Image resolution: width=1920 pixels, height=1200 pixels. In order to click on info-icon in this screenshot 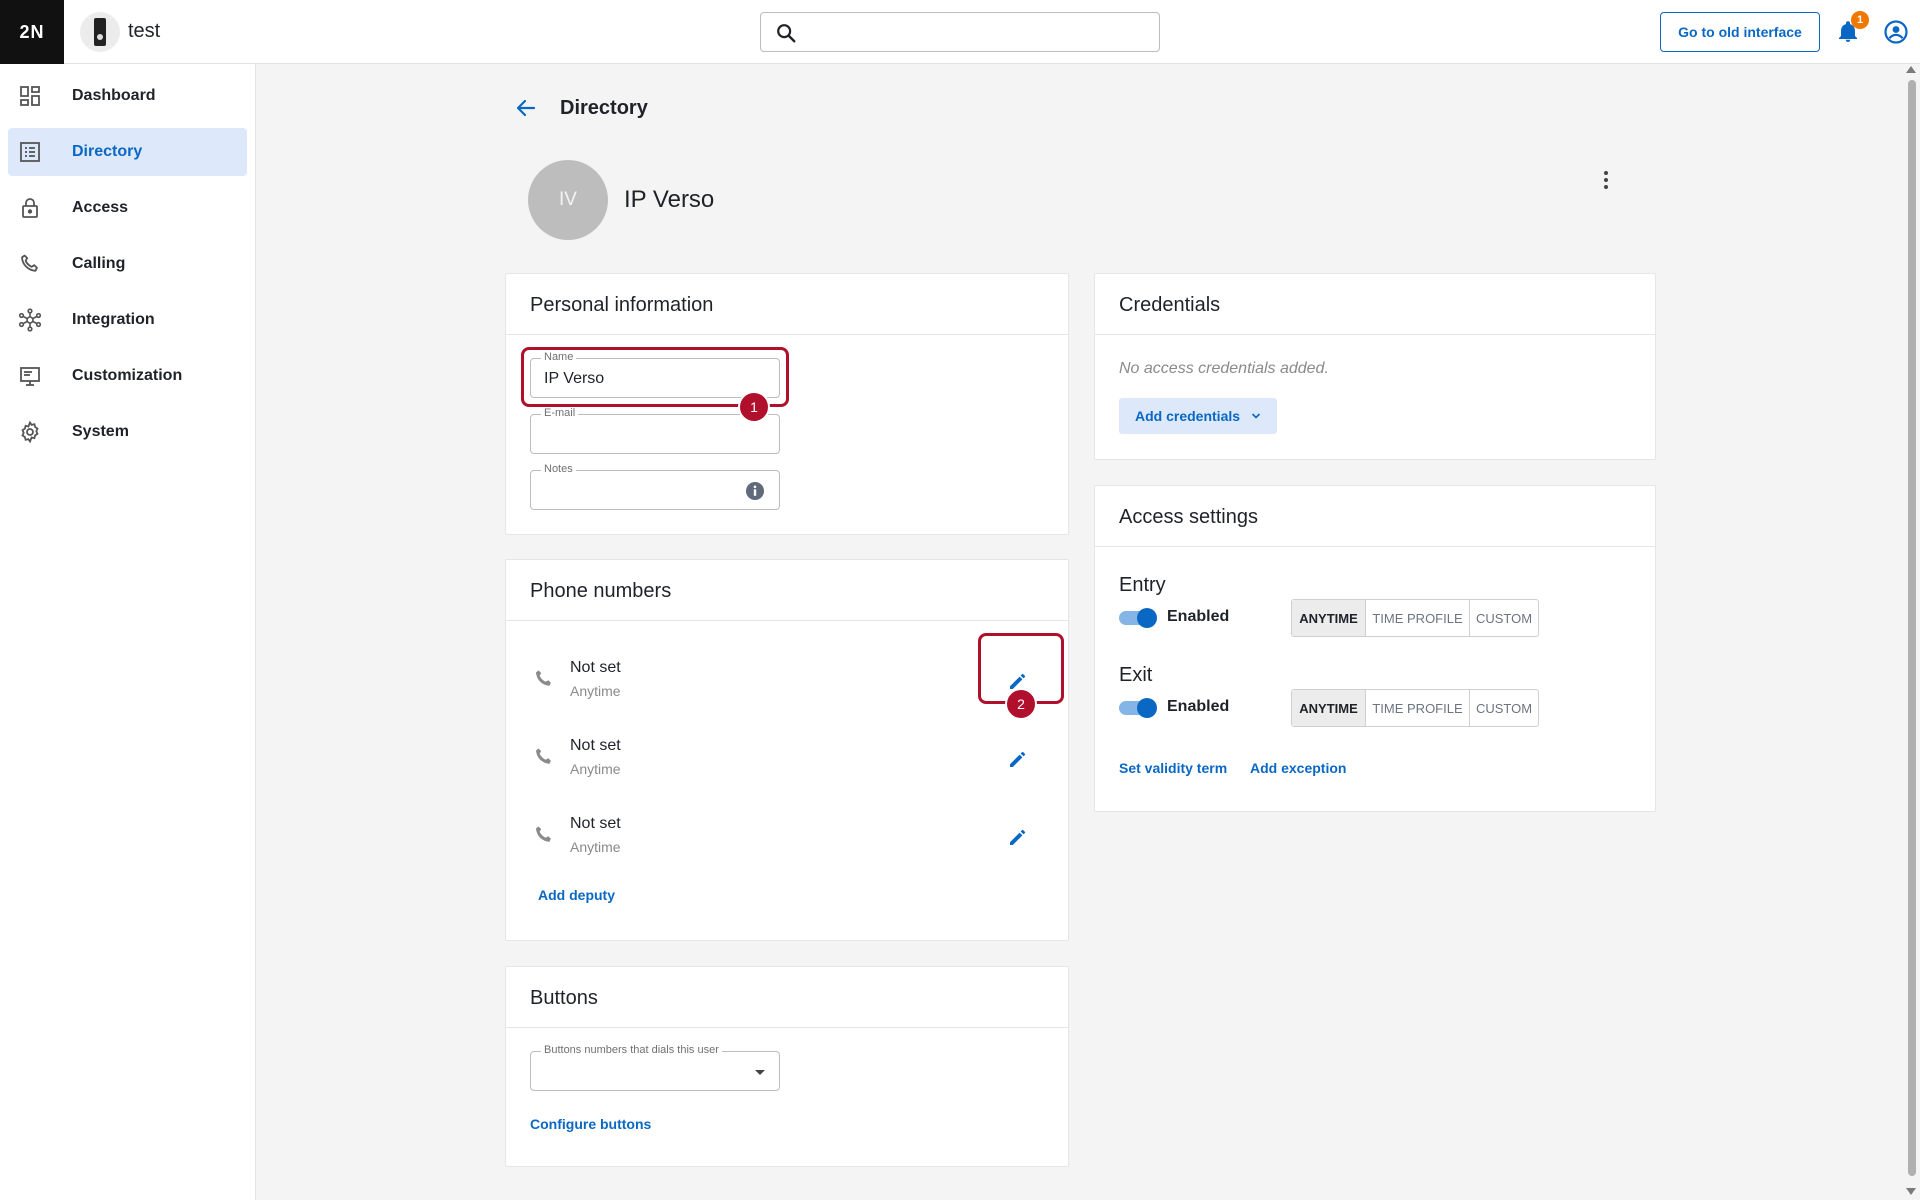, I will do `click(755, 491)`.